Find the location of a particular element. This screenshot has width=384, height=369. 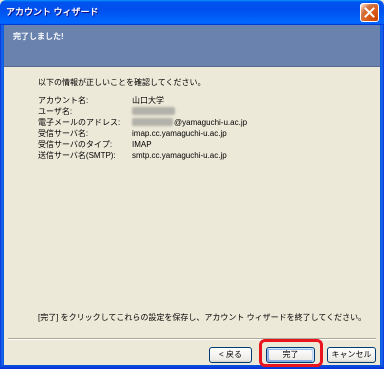

cancel-button: キャンセル is located at coordinates (351, 355).